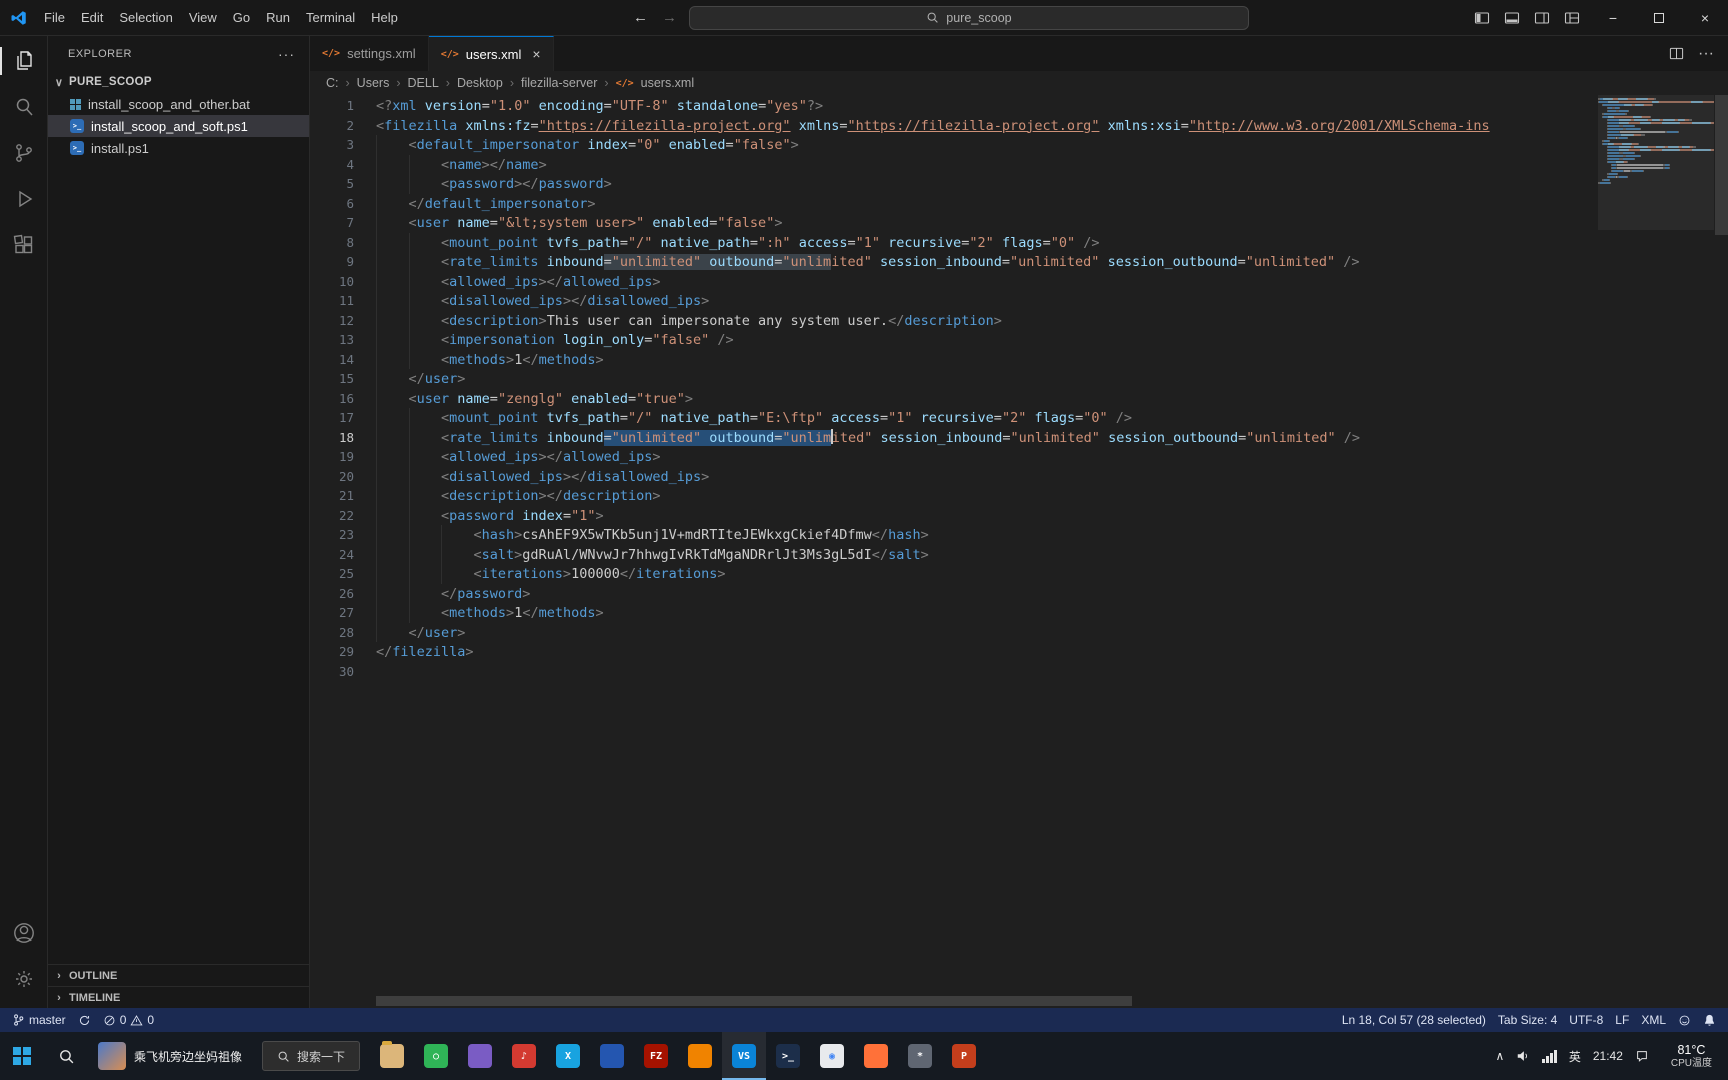 The height and width of the screenshot is (1080, 1728). I want to click on tab-settings-xml: </> settings.xml, so click(369, 53).